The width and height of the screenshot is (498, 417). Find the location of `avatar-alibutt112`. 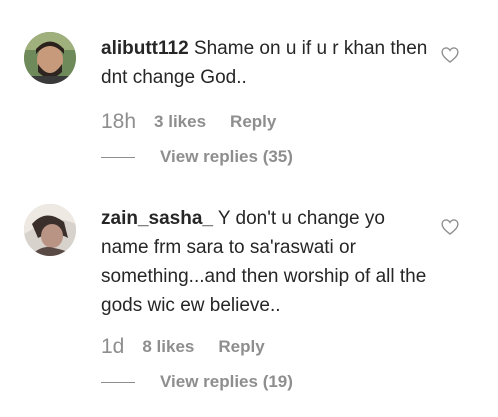

avatar-alibutt112 is located at coordinates (50, 58).